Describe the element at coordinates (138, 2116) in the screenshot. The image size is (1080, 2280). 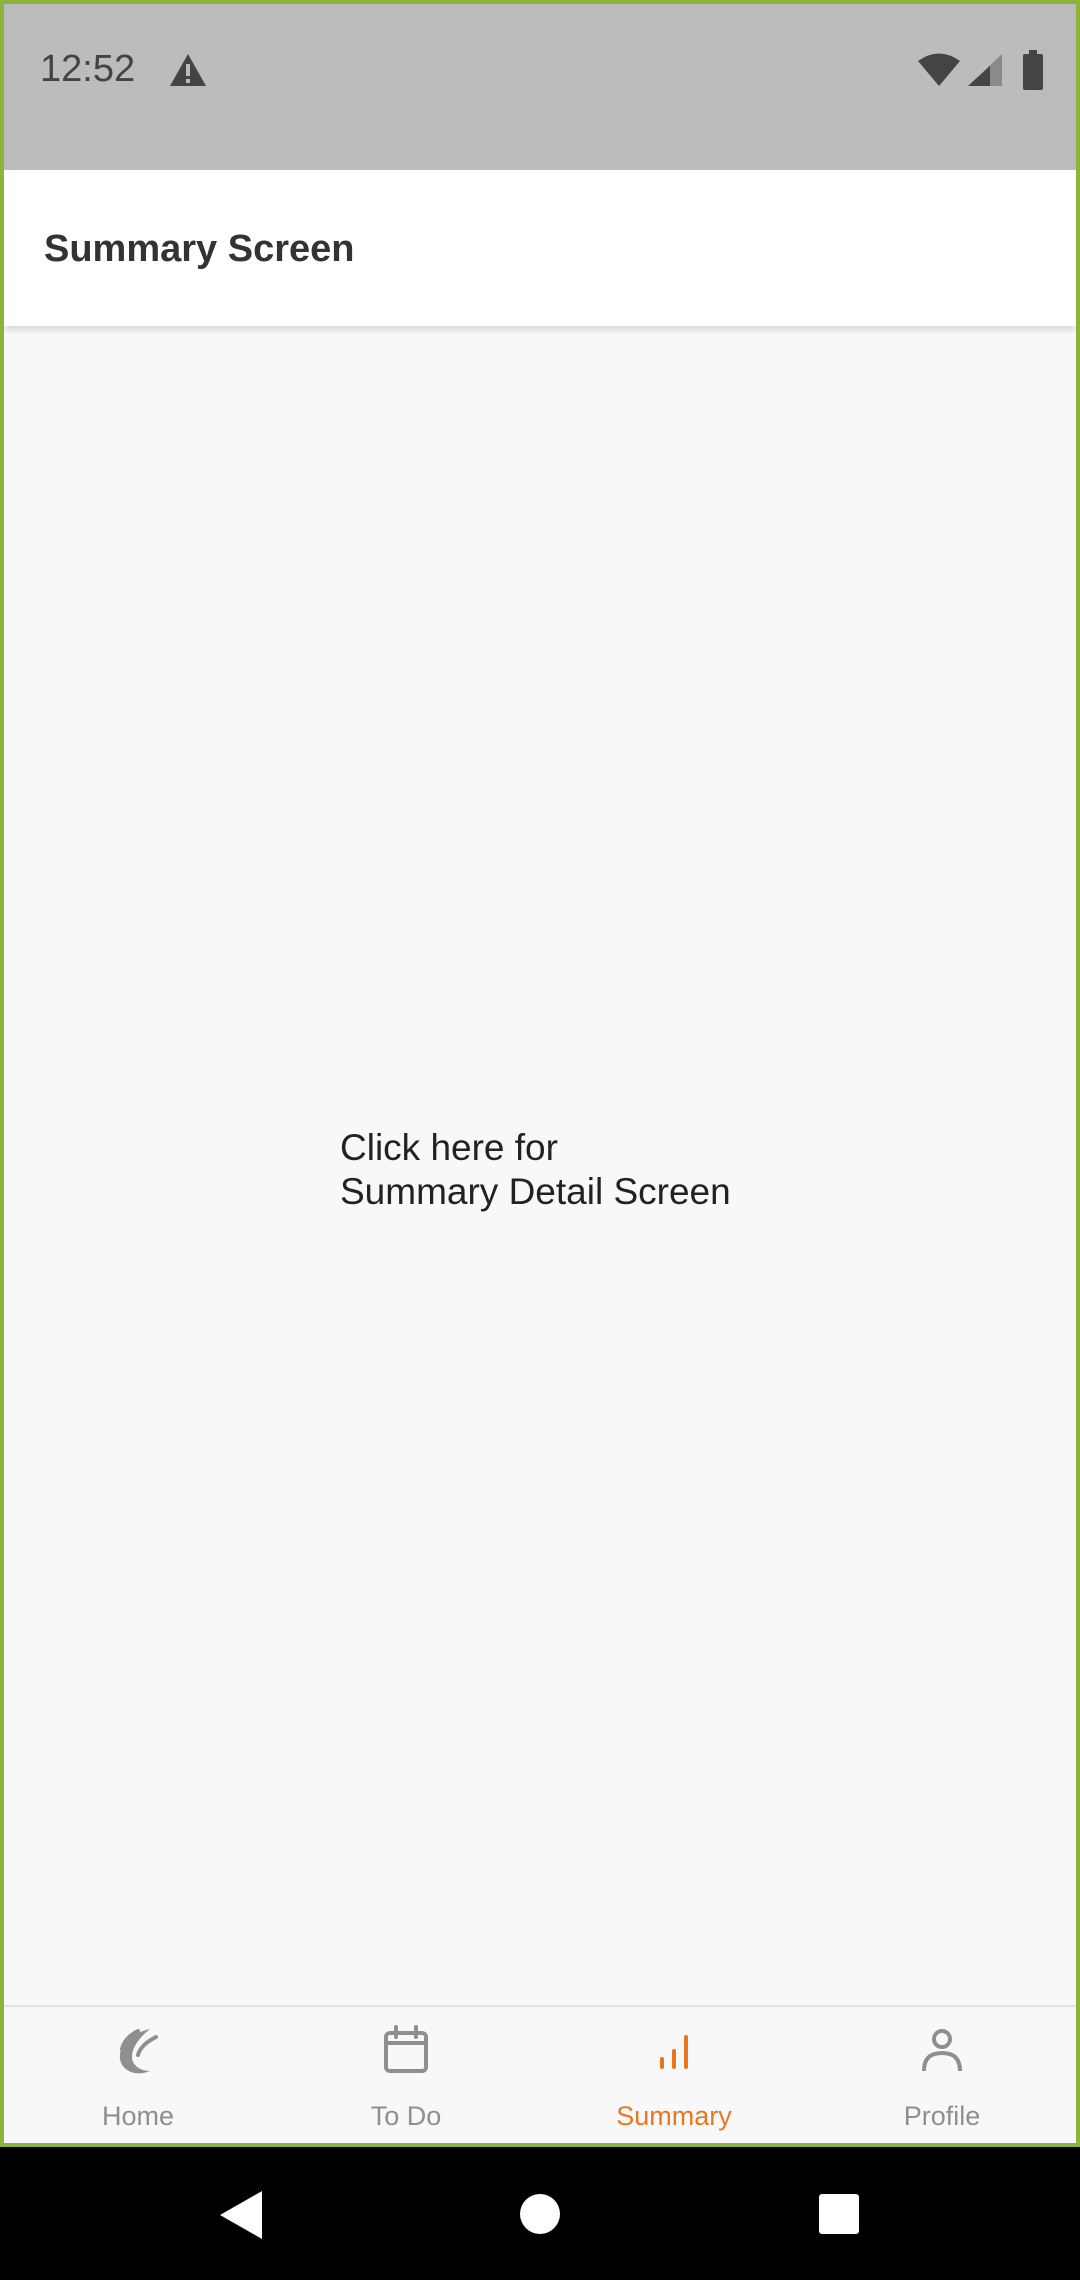
I see `nav-label-home: Home` at that location.